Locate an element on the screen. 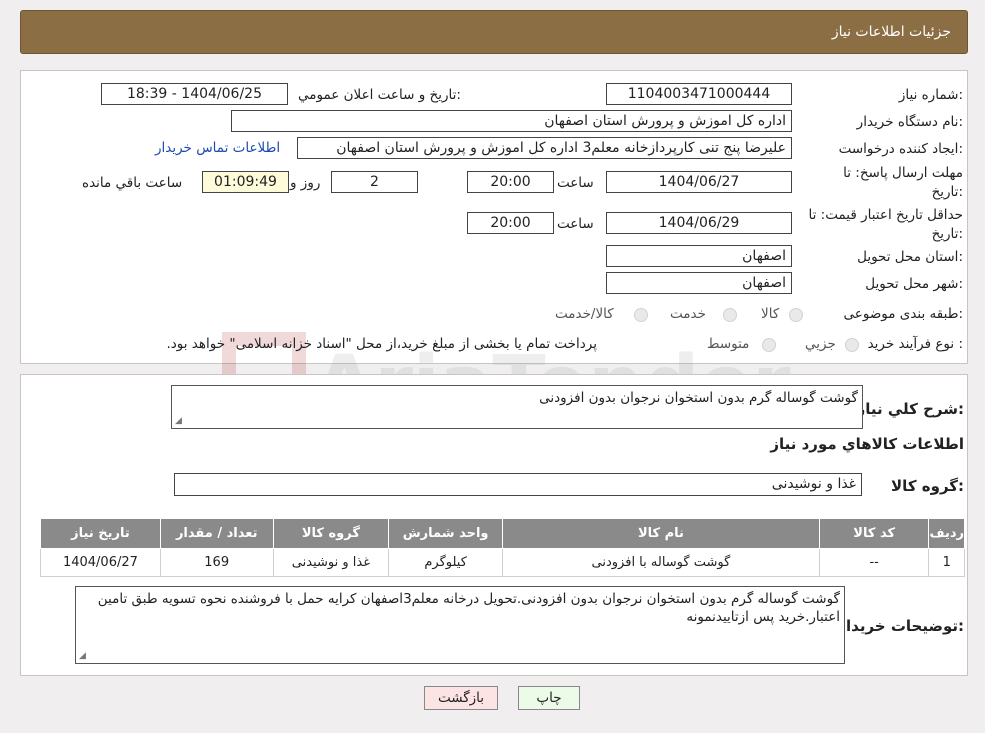  remaining-time-field: 01:09:49 is located at coordinates (245, 182).